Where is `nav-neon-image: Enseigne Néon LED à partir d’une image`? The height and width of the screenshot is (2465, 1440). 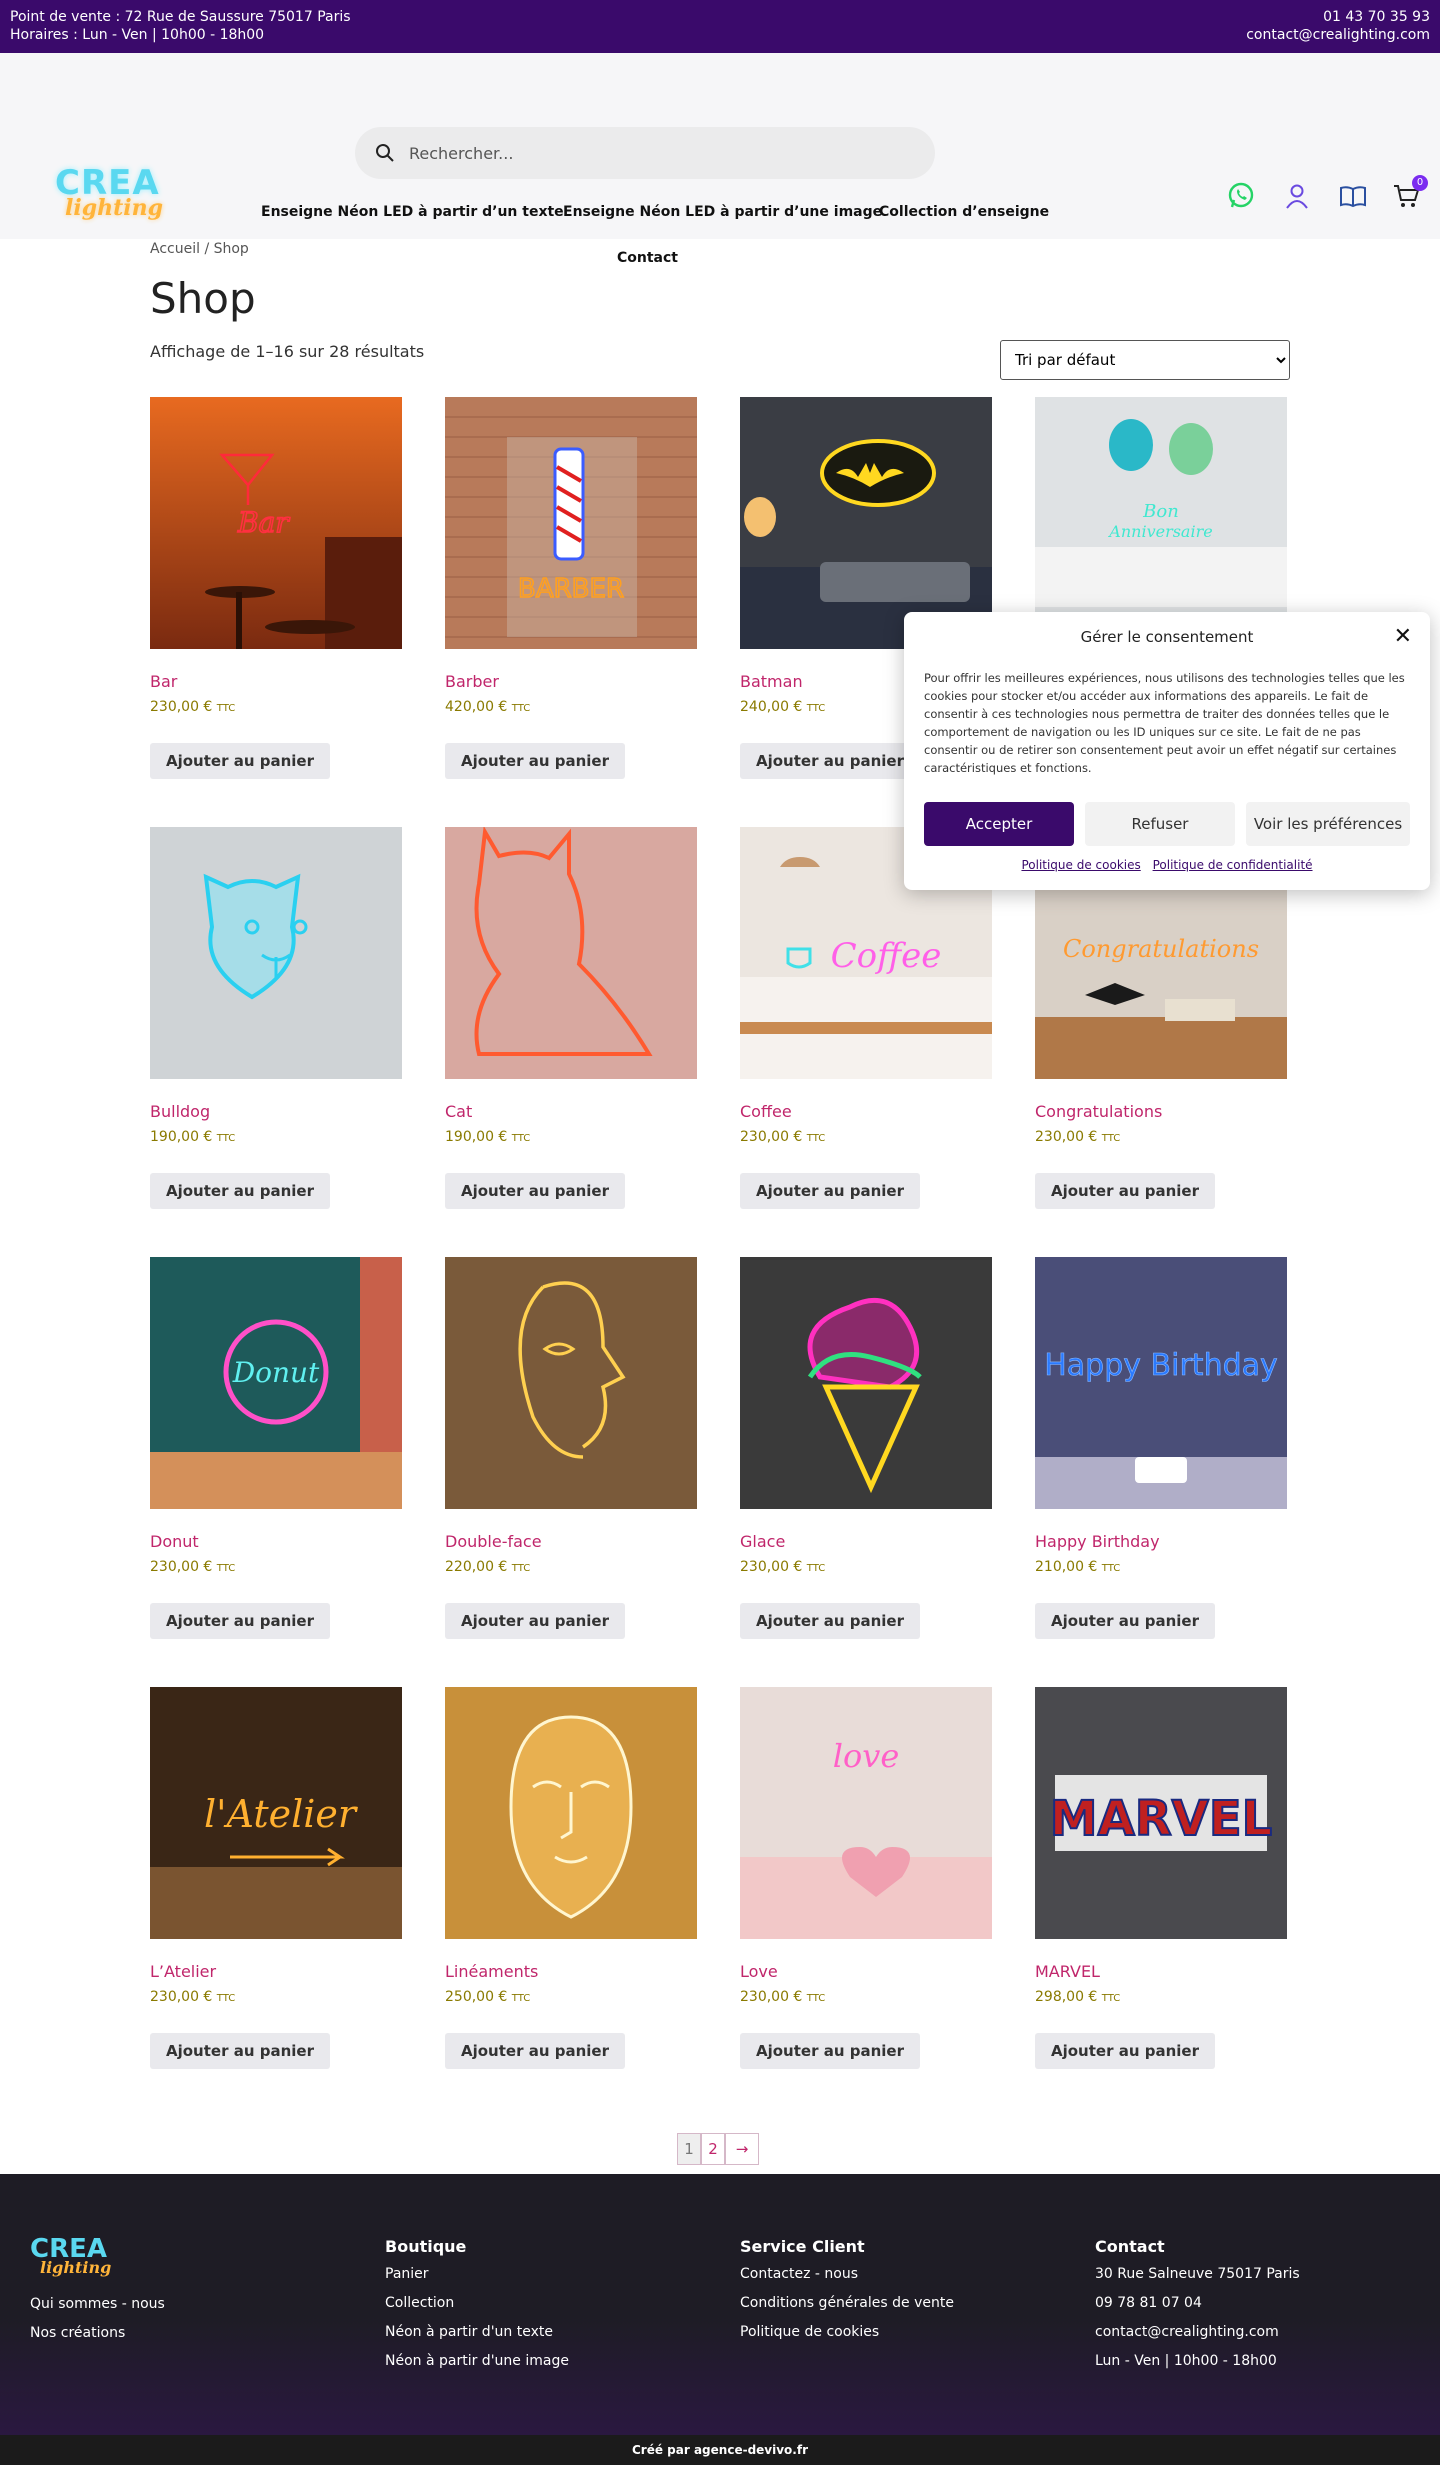
nav-neon-image: Enseigne Néon LED à partir d’une image is located at coordinates (722, 212).